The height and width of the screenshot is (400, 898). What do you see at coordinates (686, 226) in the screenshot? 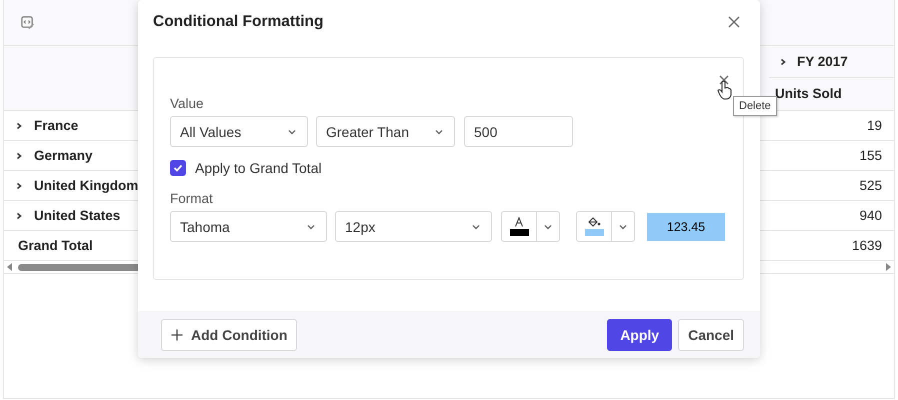
I see `format-preview: 123.45` at bounding box center [686, 226].